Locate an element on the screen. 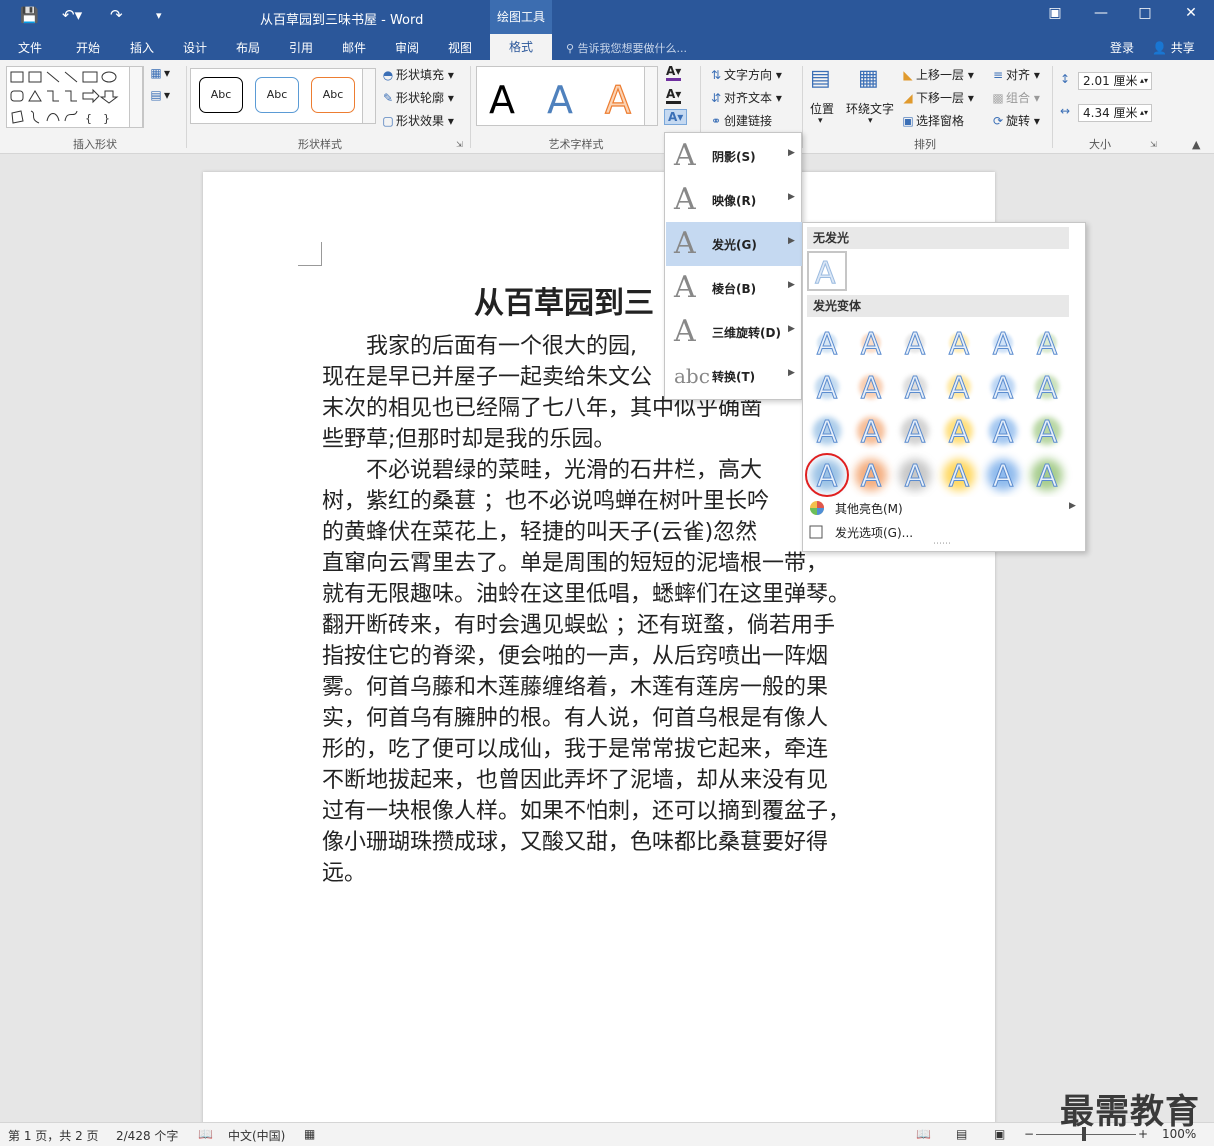 The image size is (1214, 1146). tab-home: 开始 is located at coordinates (88, 47).